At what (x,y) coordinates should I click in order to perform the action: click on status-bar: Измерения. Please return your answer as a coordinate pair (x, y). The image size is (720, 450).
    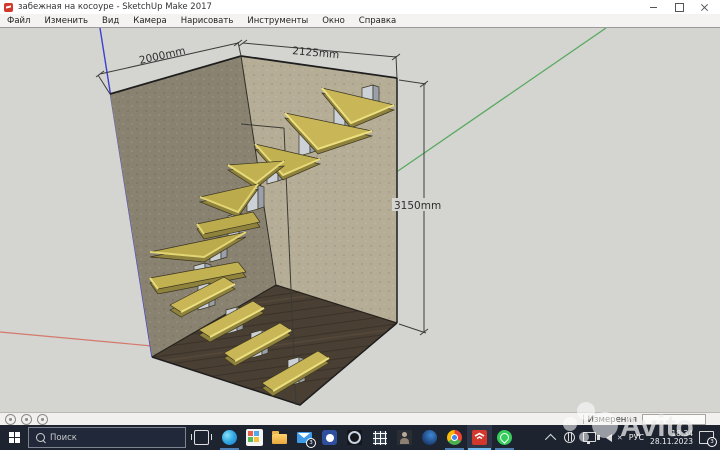
    Looking at the image, I should click on (360, 419).